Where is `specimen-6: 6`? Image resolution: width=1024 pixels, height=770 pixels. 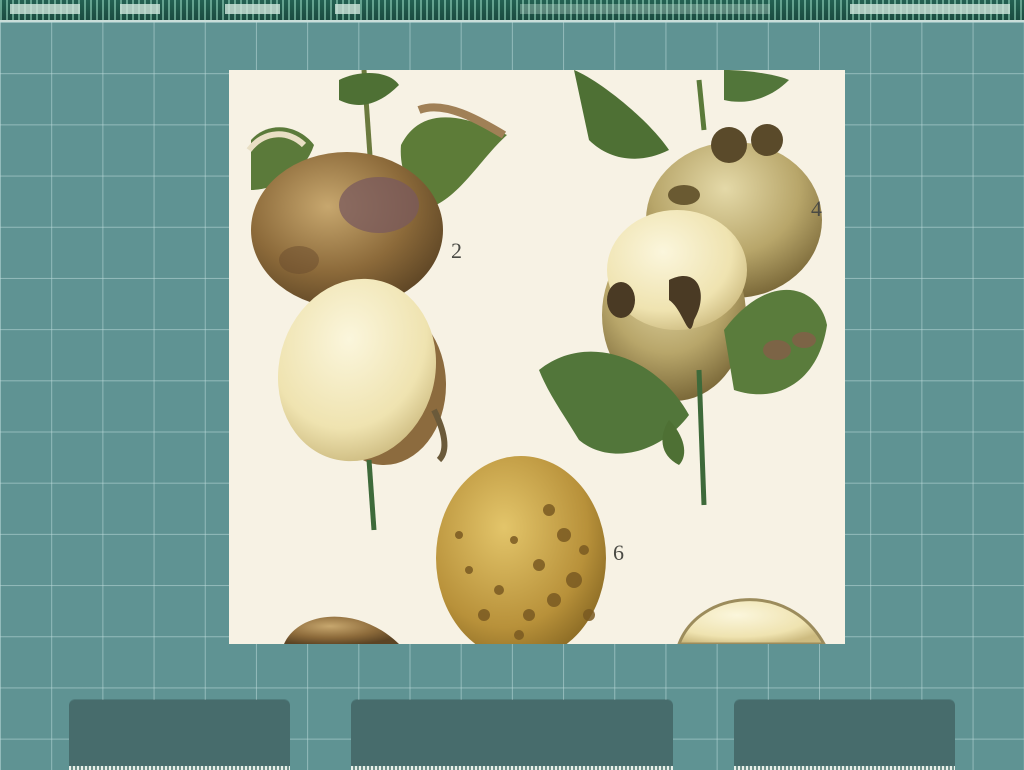
specimen-6: 6 is located at coordinates (530, 550).